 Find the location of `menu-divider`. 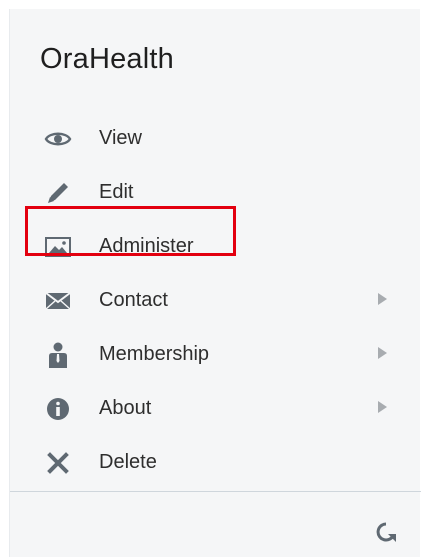

menu-divider is located at coordinates (215, 491).